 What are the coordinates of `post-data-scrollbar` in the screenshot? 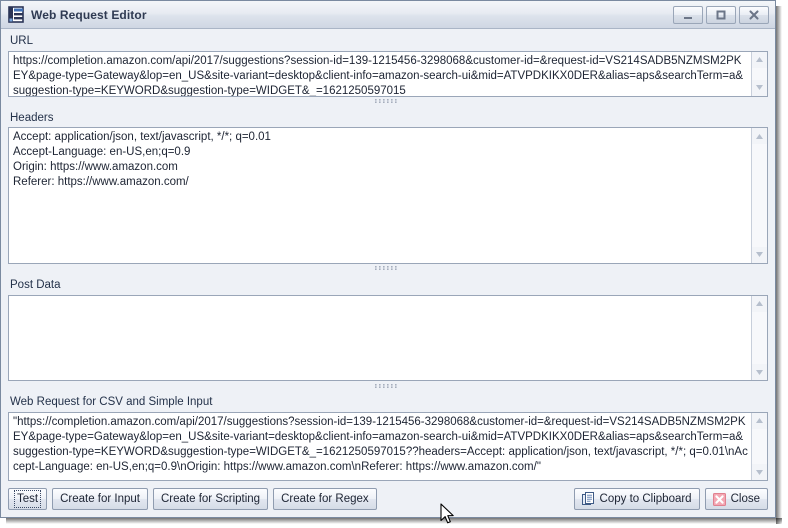 It's located at (759, 338).